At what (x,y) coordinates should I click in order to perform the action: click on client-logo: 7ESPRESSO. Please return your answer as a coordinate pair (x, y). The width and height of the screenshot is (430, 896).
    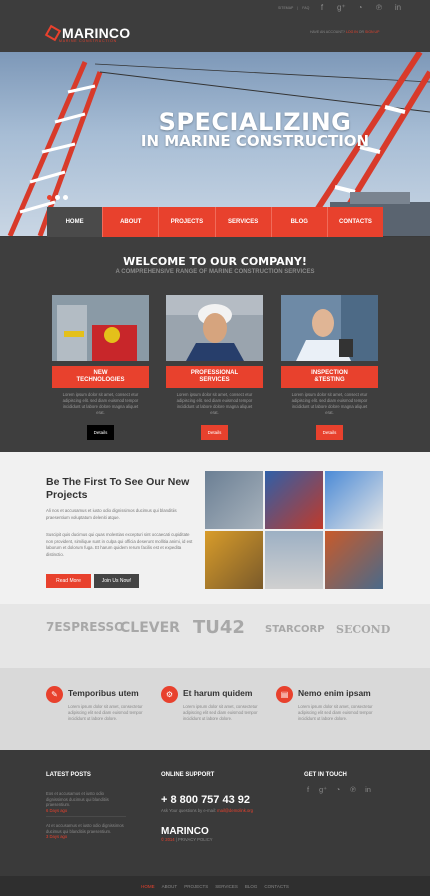
    Looking at the image, I should click on (85, 627).